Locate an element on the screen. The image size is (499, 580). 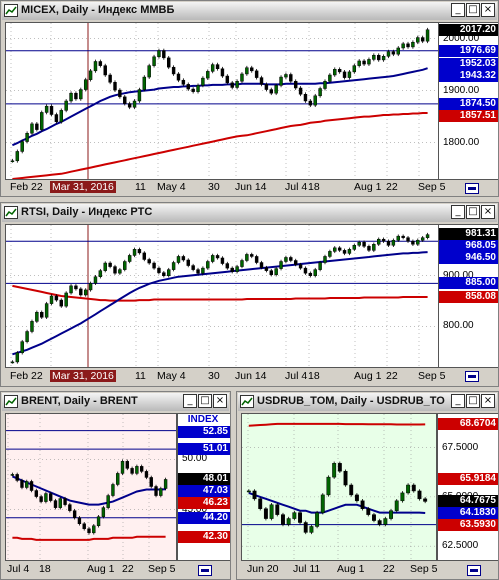
price-tag: 68.6704 is located at coordinates (468, 424).